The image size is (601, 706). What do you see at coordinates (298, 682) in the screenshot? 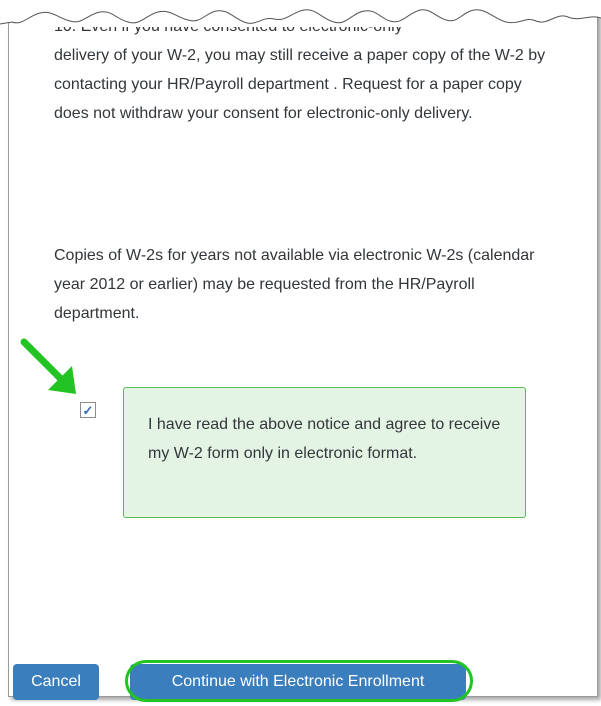
I see `continue-electronic-enrollment-button: Continue with Electronic Enrollment` at bounding box center [298, 682].